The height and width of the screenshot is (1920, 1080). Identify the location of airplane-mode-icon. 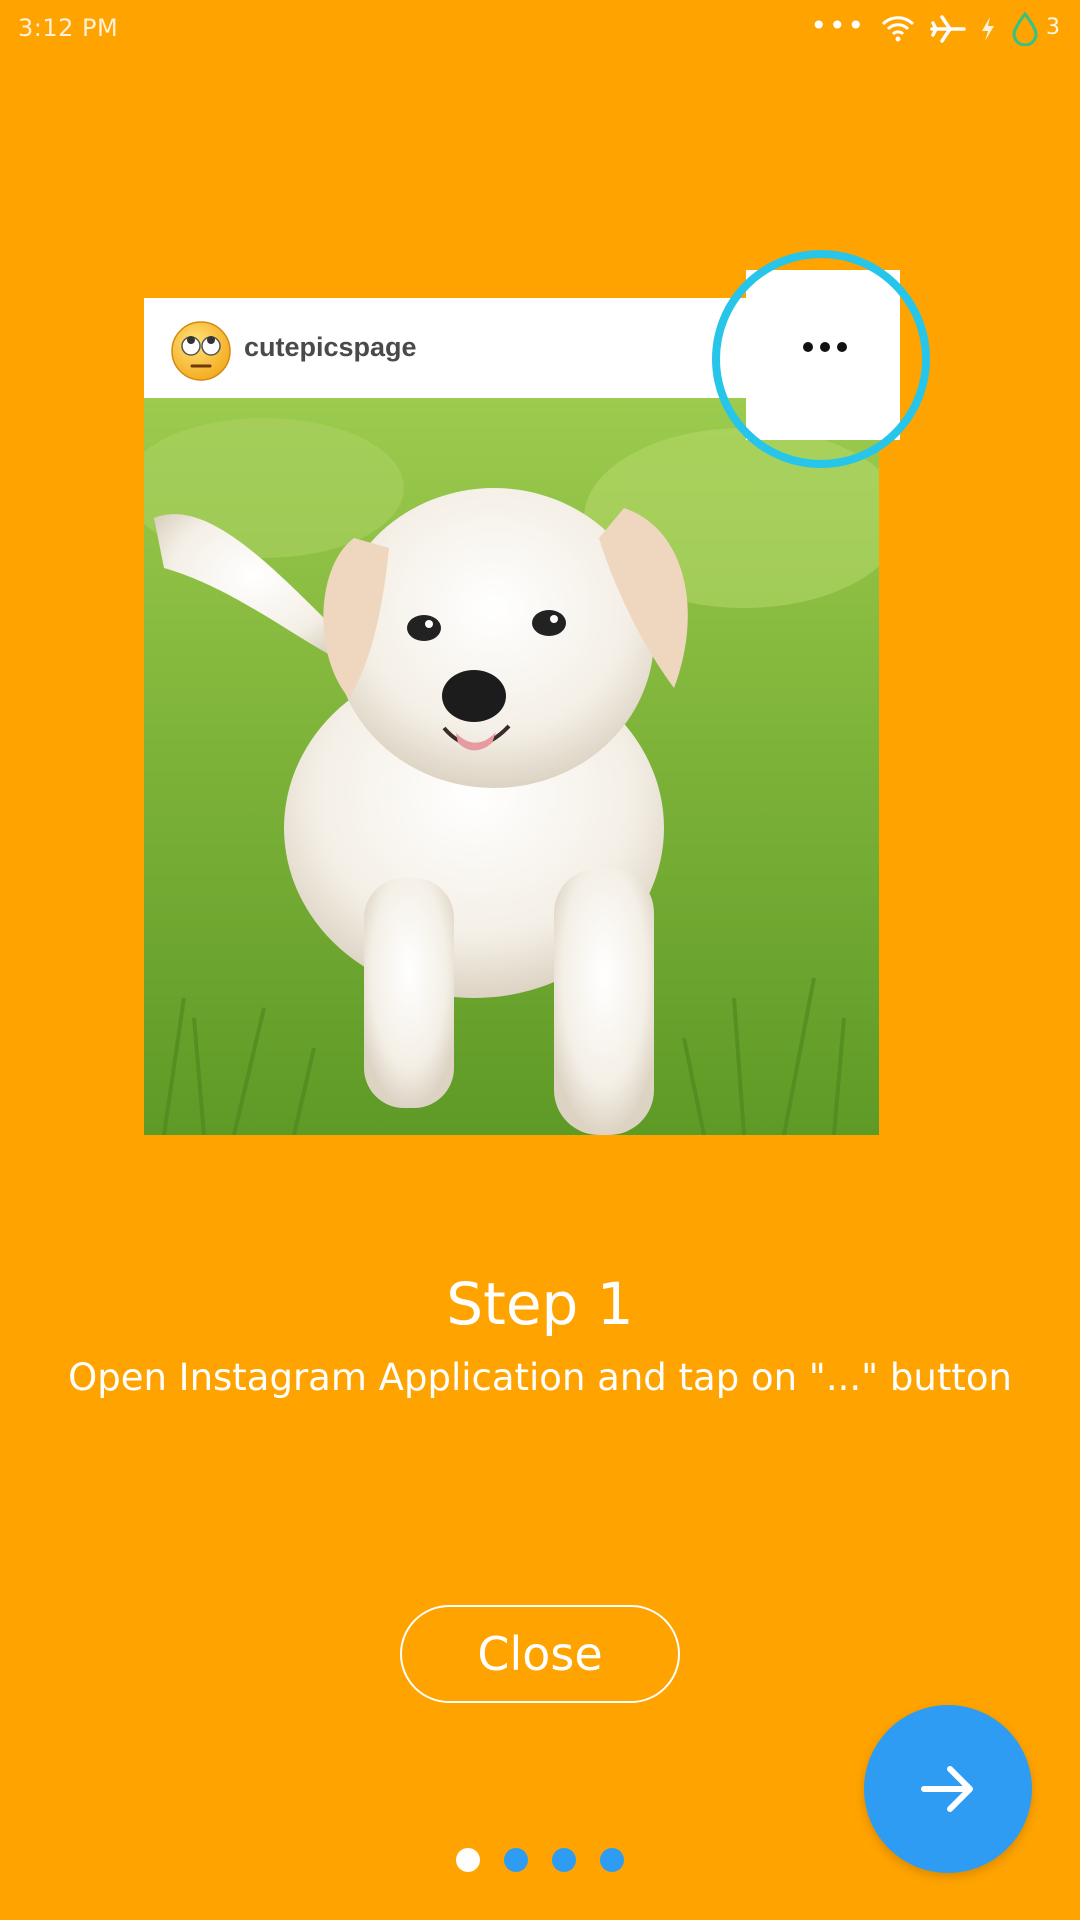
(948, 31).